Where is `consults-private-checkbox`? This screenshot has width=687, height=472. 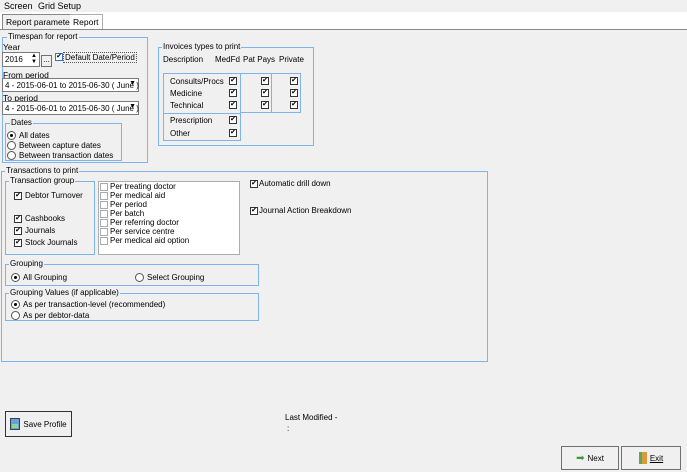 consults-private-checkbox is located at coordinates (294, 81).